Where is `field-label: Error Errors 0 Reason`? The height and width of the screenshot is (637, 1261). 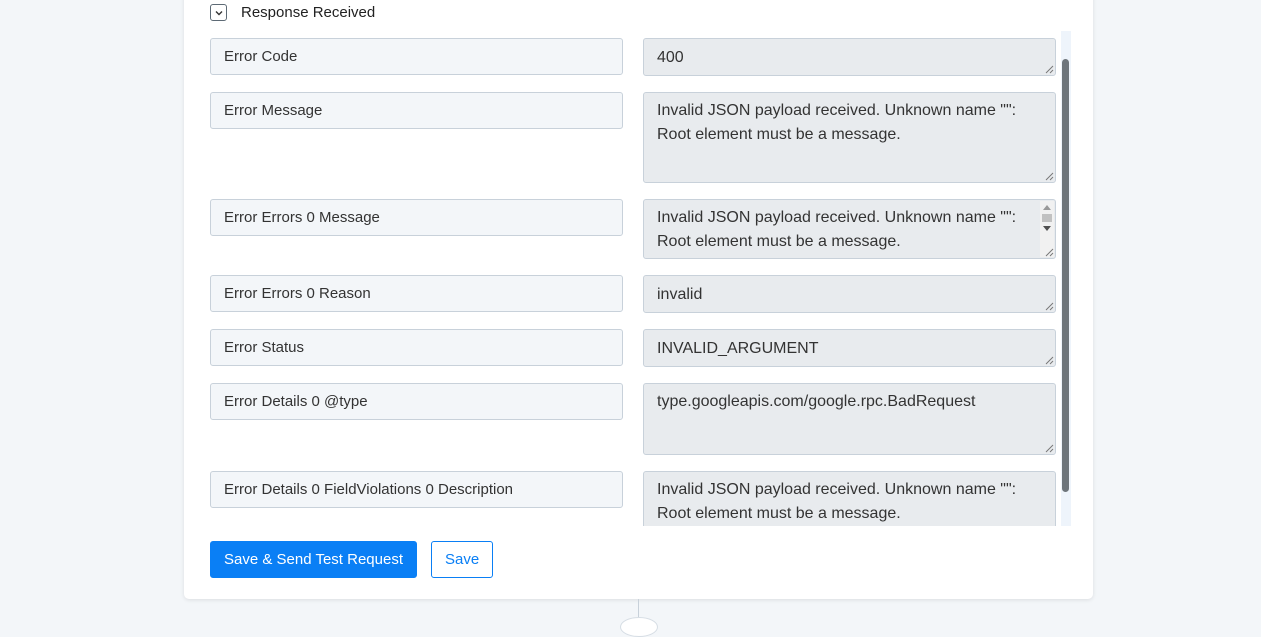 field-label: Error Errors 0 Reason is located at coordinates (416, 293).